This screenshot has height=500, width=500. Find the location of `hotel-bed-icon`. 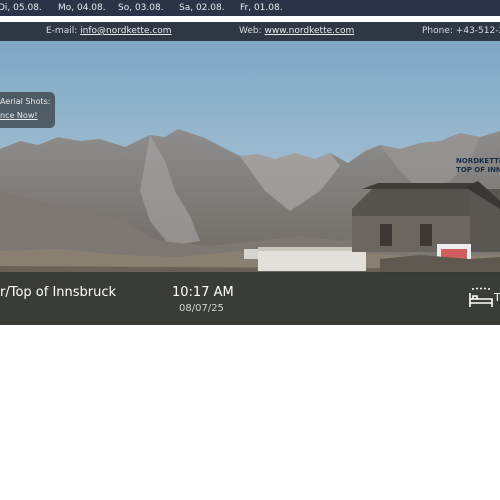

hotel-bed-icon is located at coordinates (481, 298).